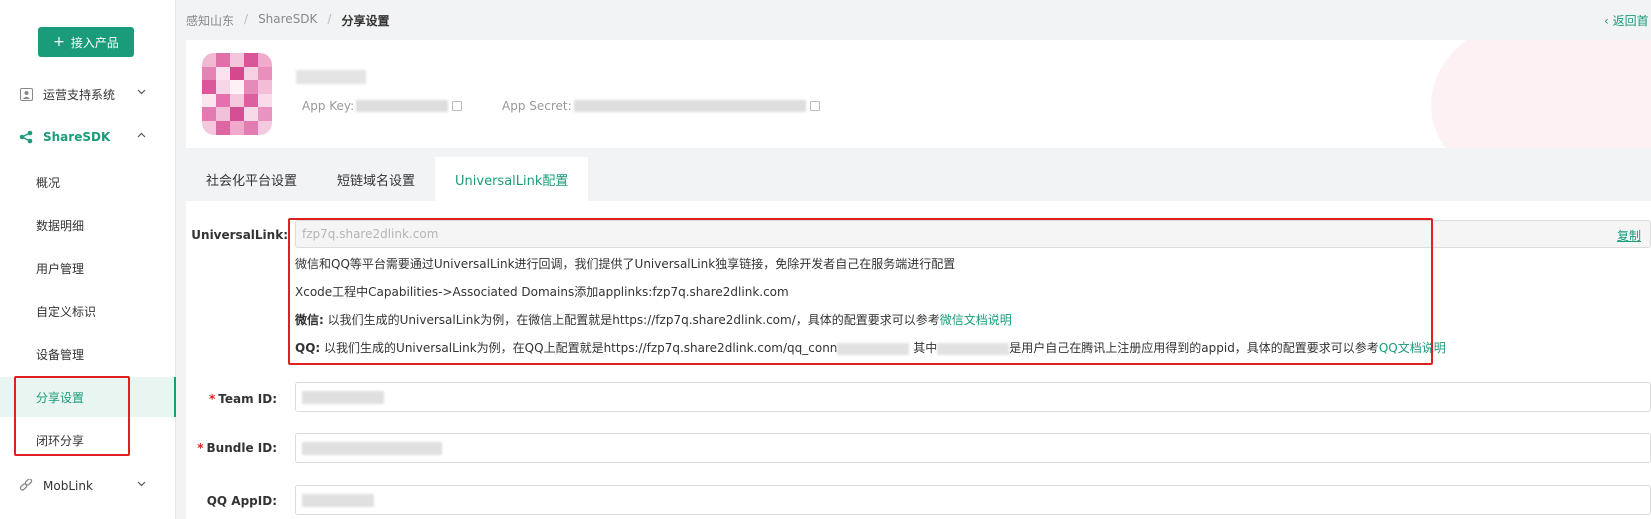 This screenshot has width=1651, height=519. Describe the element at coordinates (512, 179) in the screenshot. I see `tab-universal-link: UniversalLink配置` at that location.